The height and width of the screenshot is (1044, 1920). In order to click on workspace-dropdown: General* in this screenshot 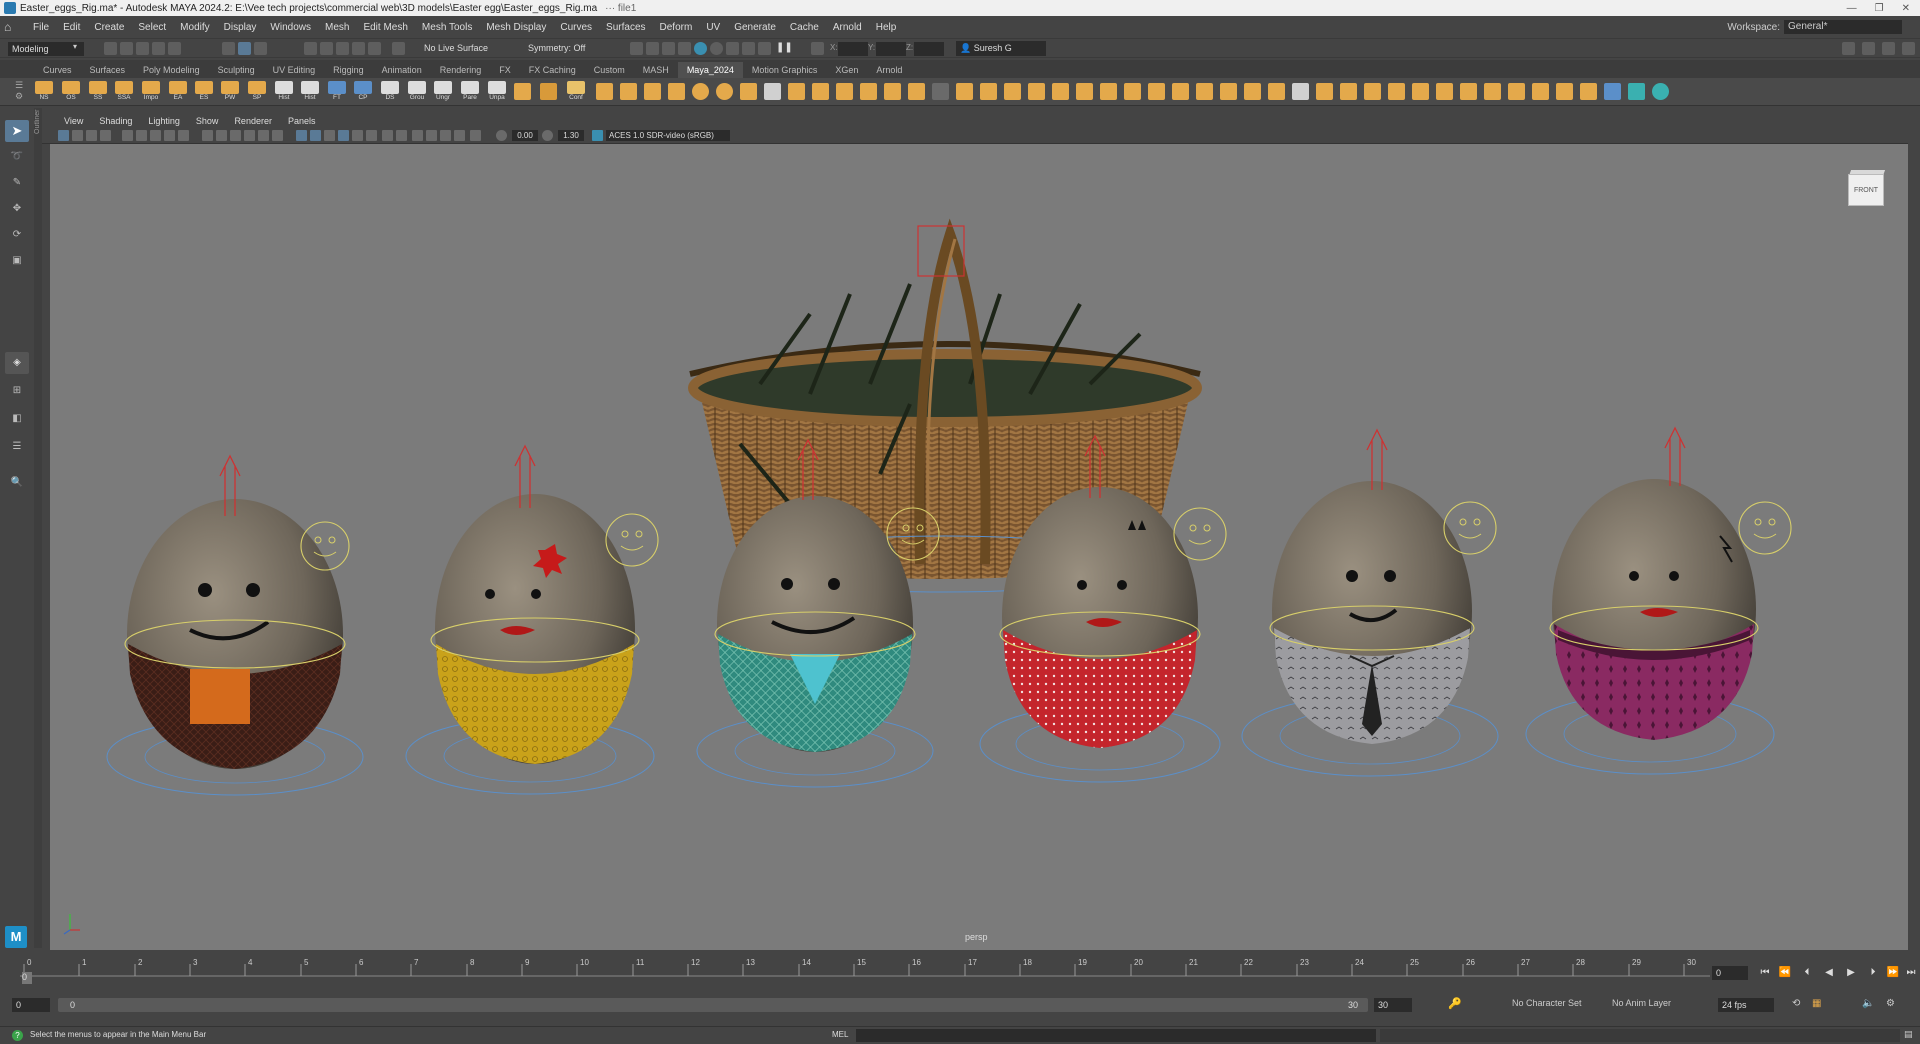, I will do `click(1843, 27)`.